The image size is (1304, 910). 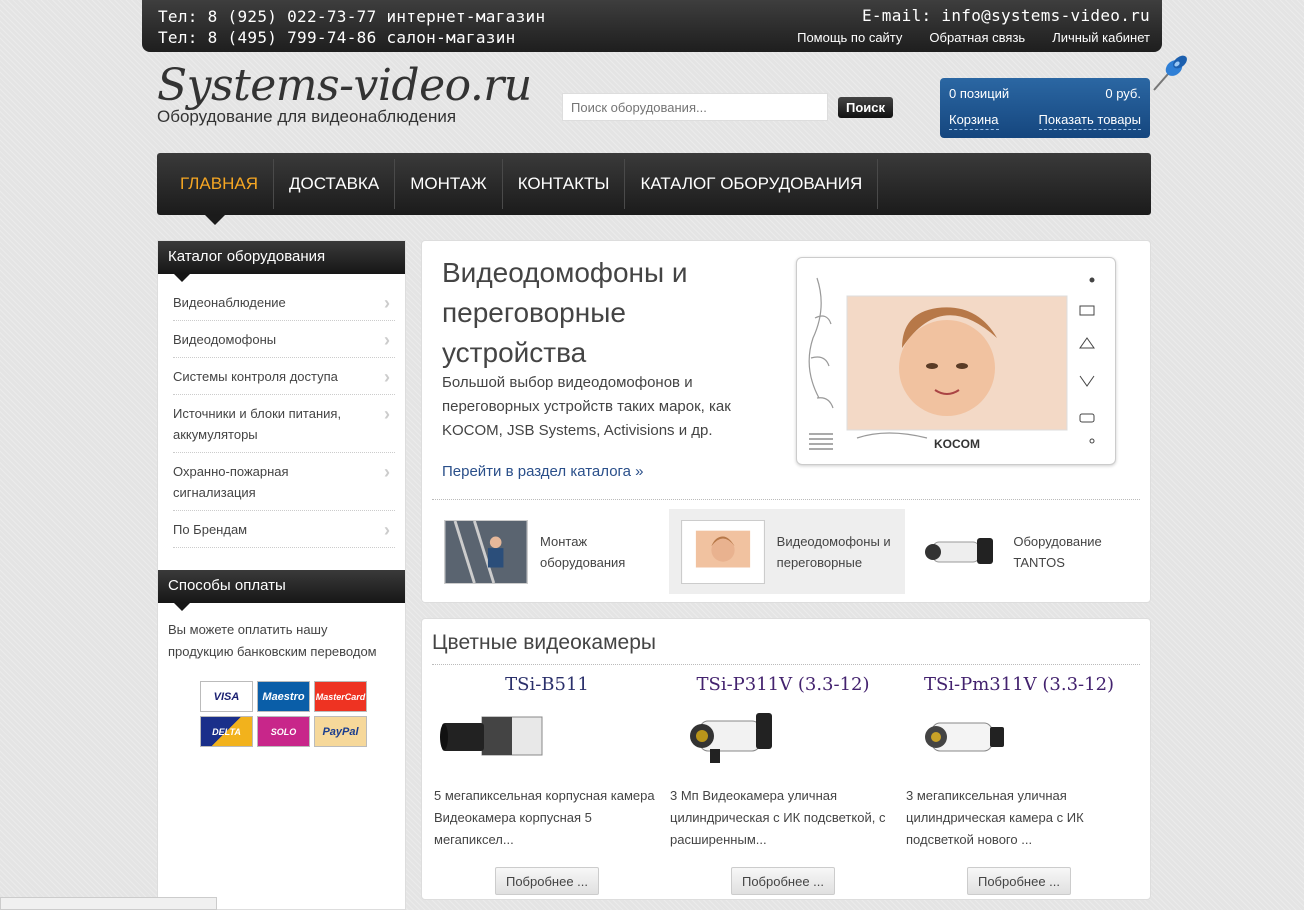 What do you see at coordinates (344, 85) in the screenshot?
I see `logo-title: Systems-video.ru` at bounding box center [344, 85].